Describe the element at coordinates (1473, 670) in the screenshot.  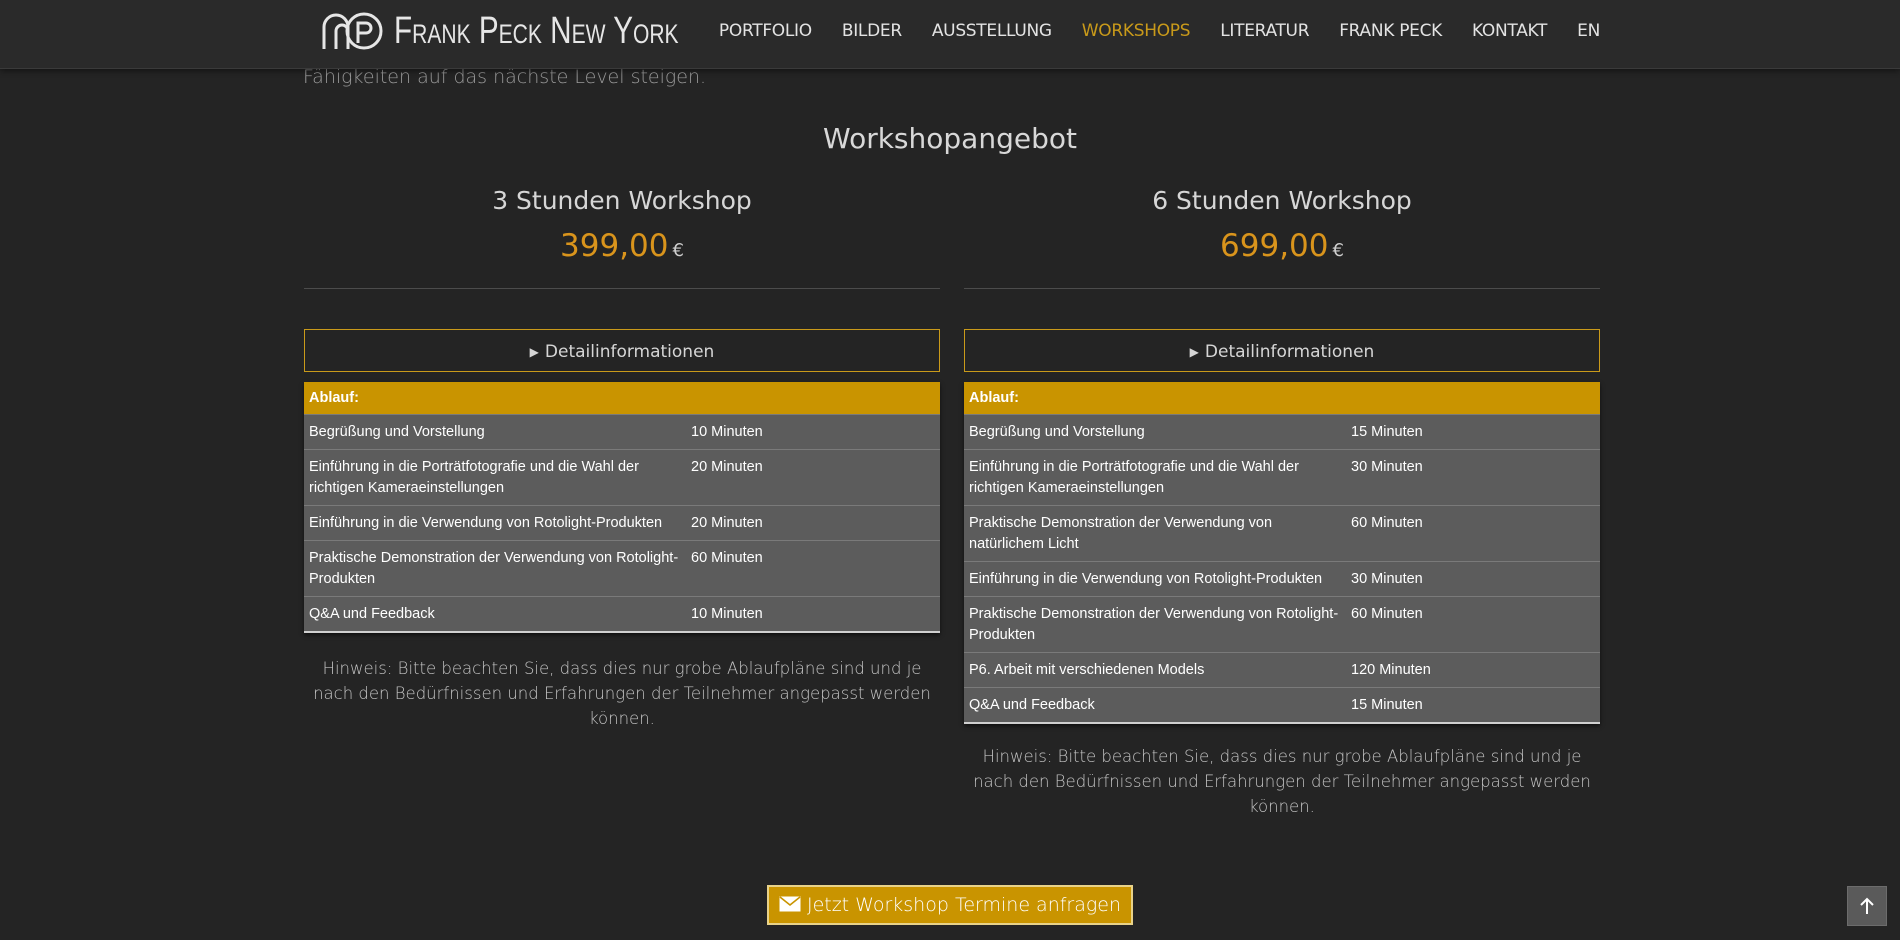
I see `duration-cell: 120 Minuten` at that location.